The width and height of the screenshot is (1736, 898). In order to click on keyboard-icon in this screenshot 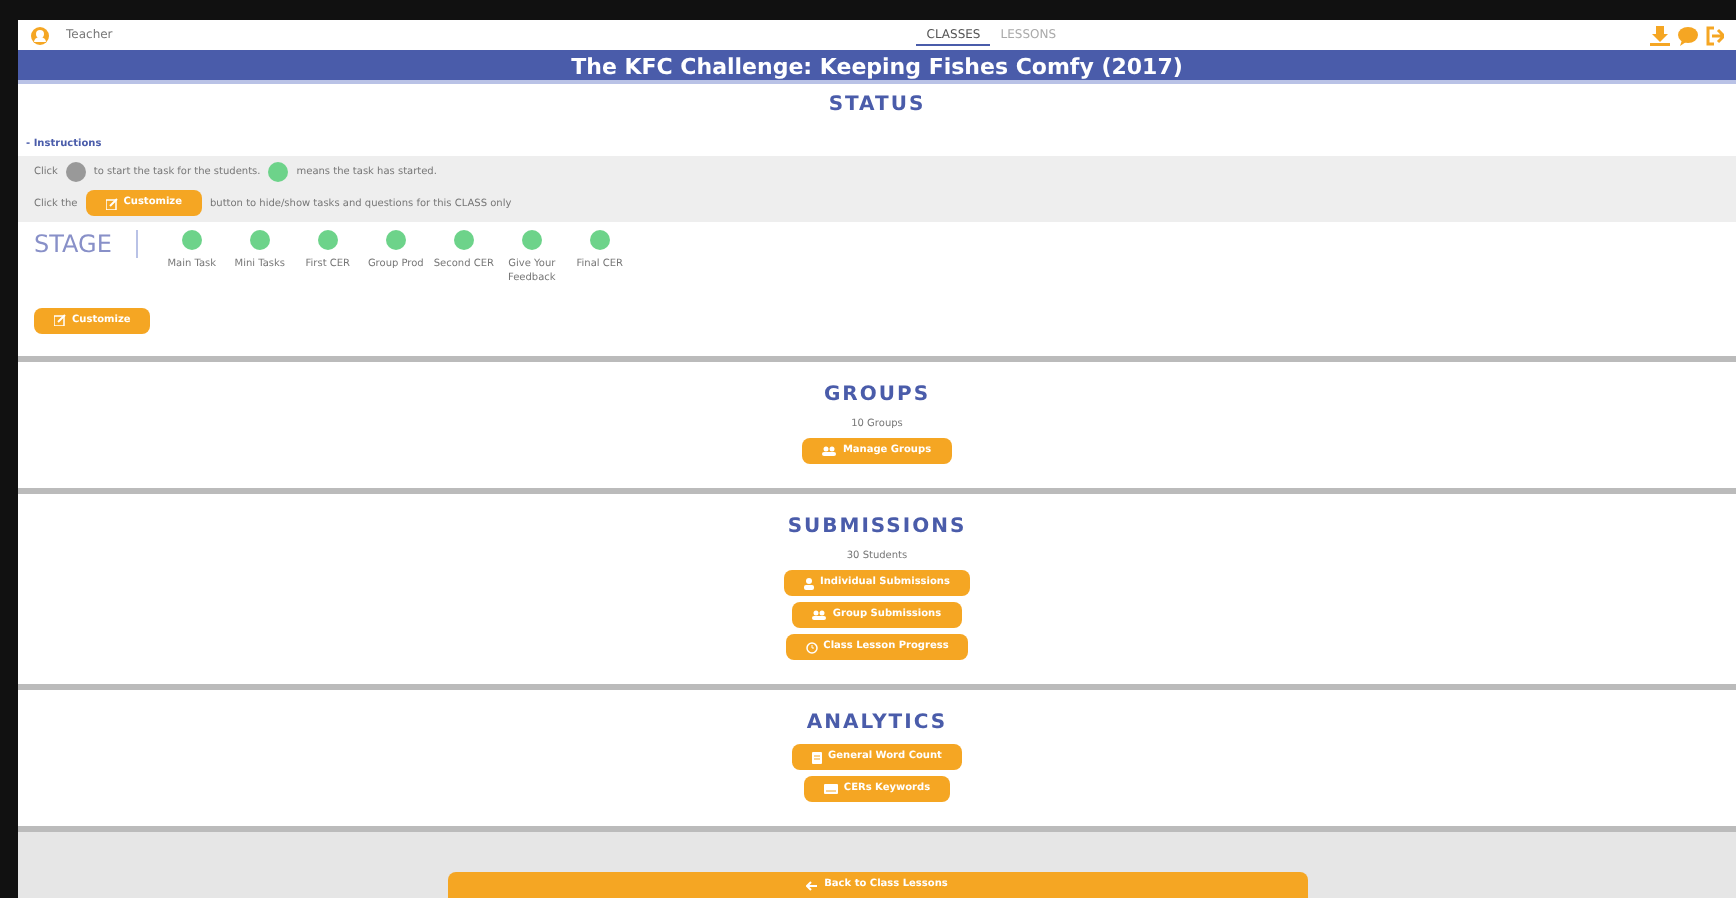, I will do `click(830, 789)`.